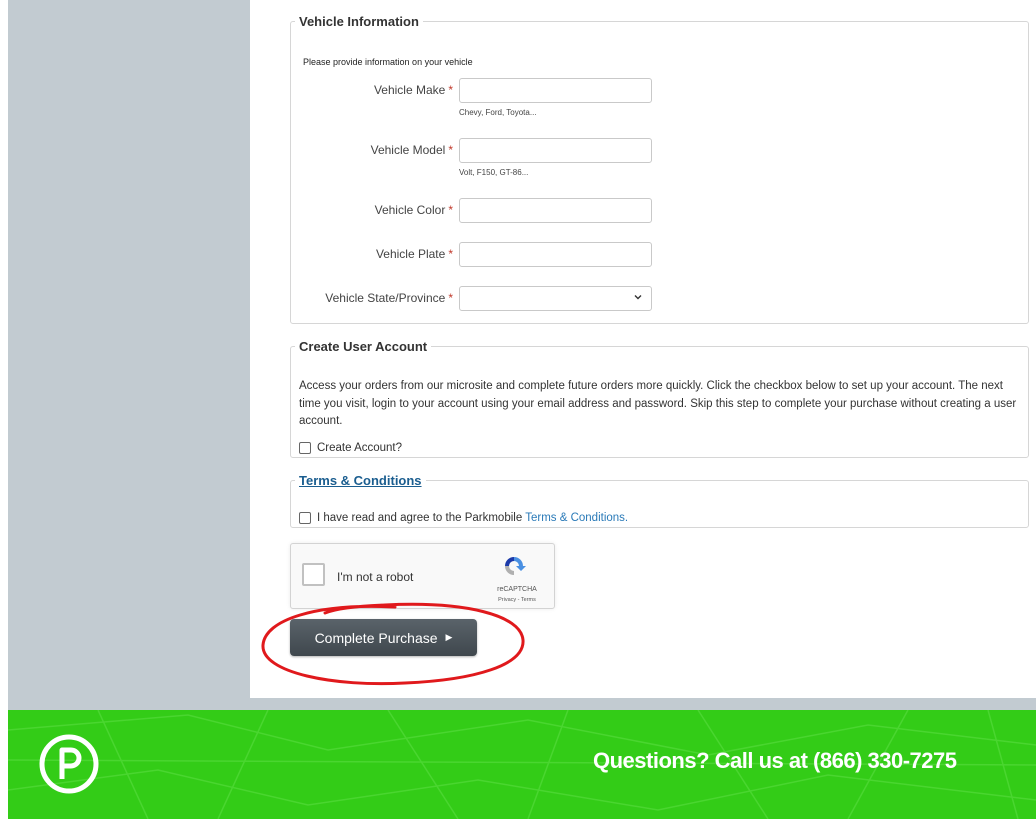  What do you see at coordinates (359, 21) in the screenshot?
I see `vehicle-section-title: Vehicle Information` at bounding box center [359, 21].